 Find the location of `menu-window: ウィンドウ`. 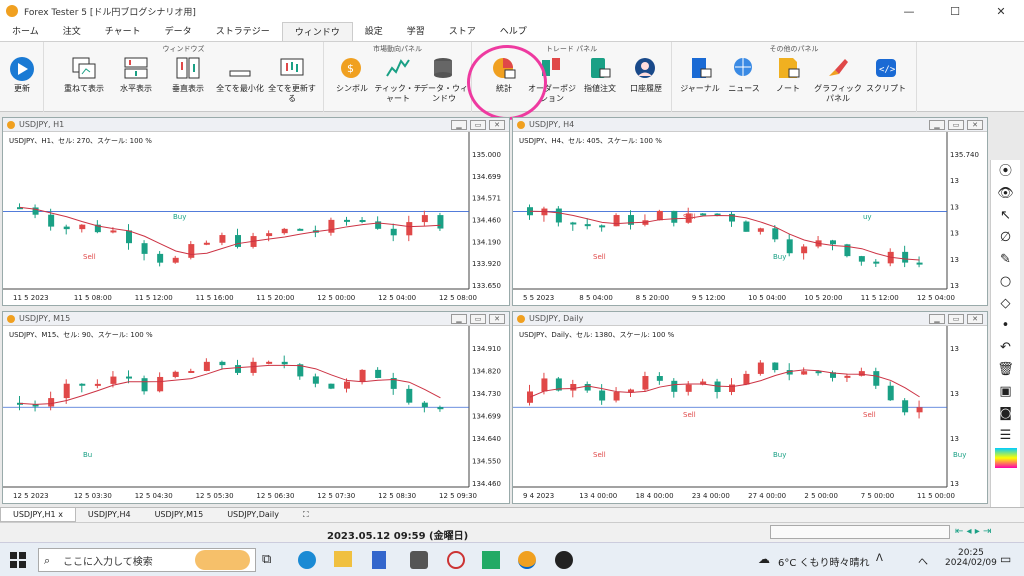

menu-window: ウィンドウ is located at coordinates (317, 31).